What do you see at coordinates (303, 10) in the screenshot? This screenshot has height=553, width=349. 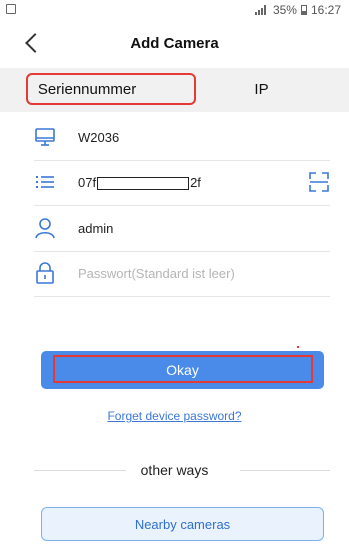 I see `battery-icon` at bounding box center [303, 10].